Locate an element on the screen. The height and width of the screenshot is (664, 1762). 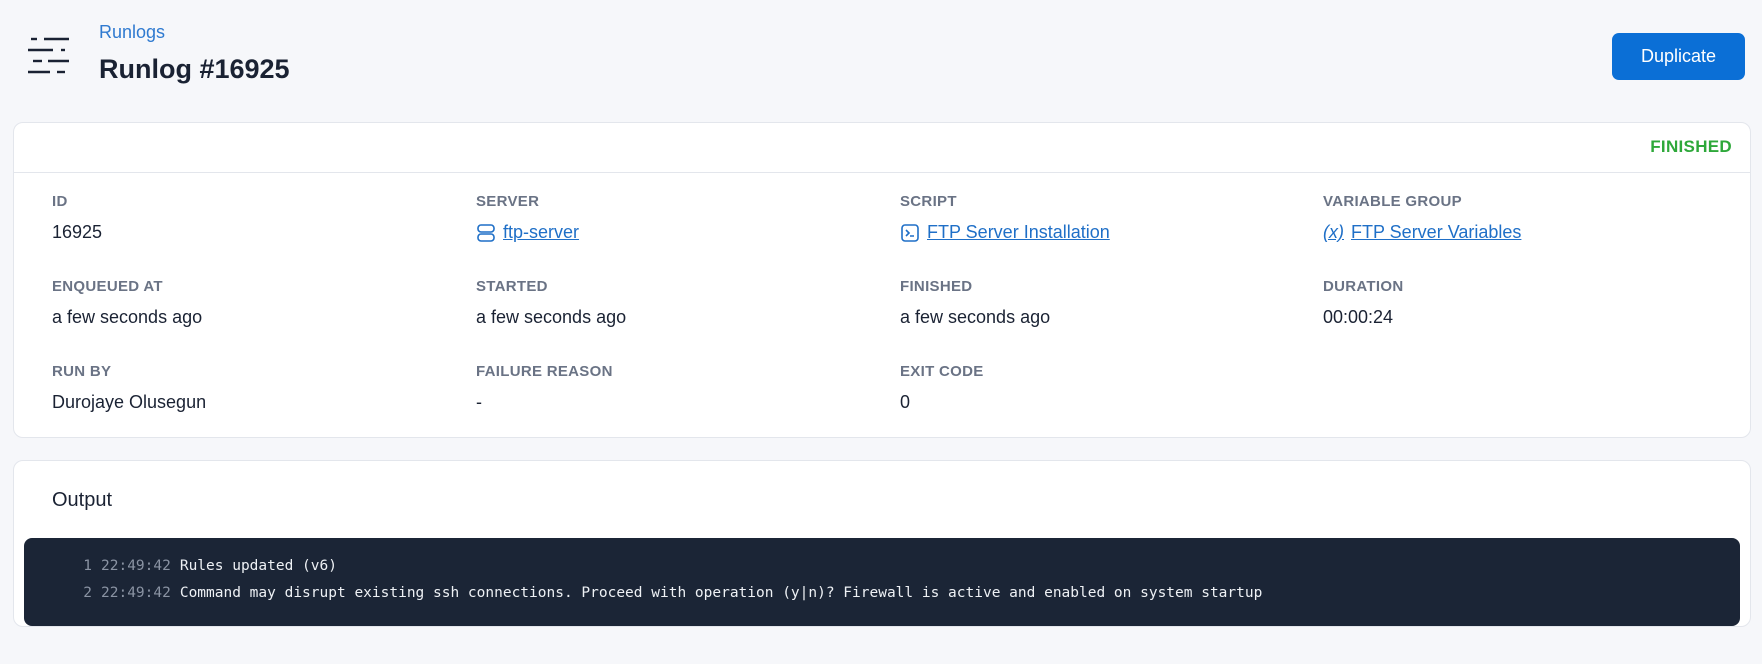
field-exit-code: EXIT CODE 0 is located at coordinates (942, 388).